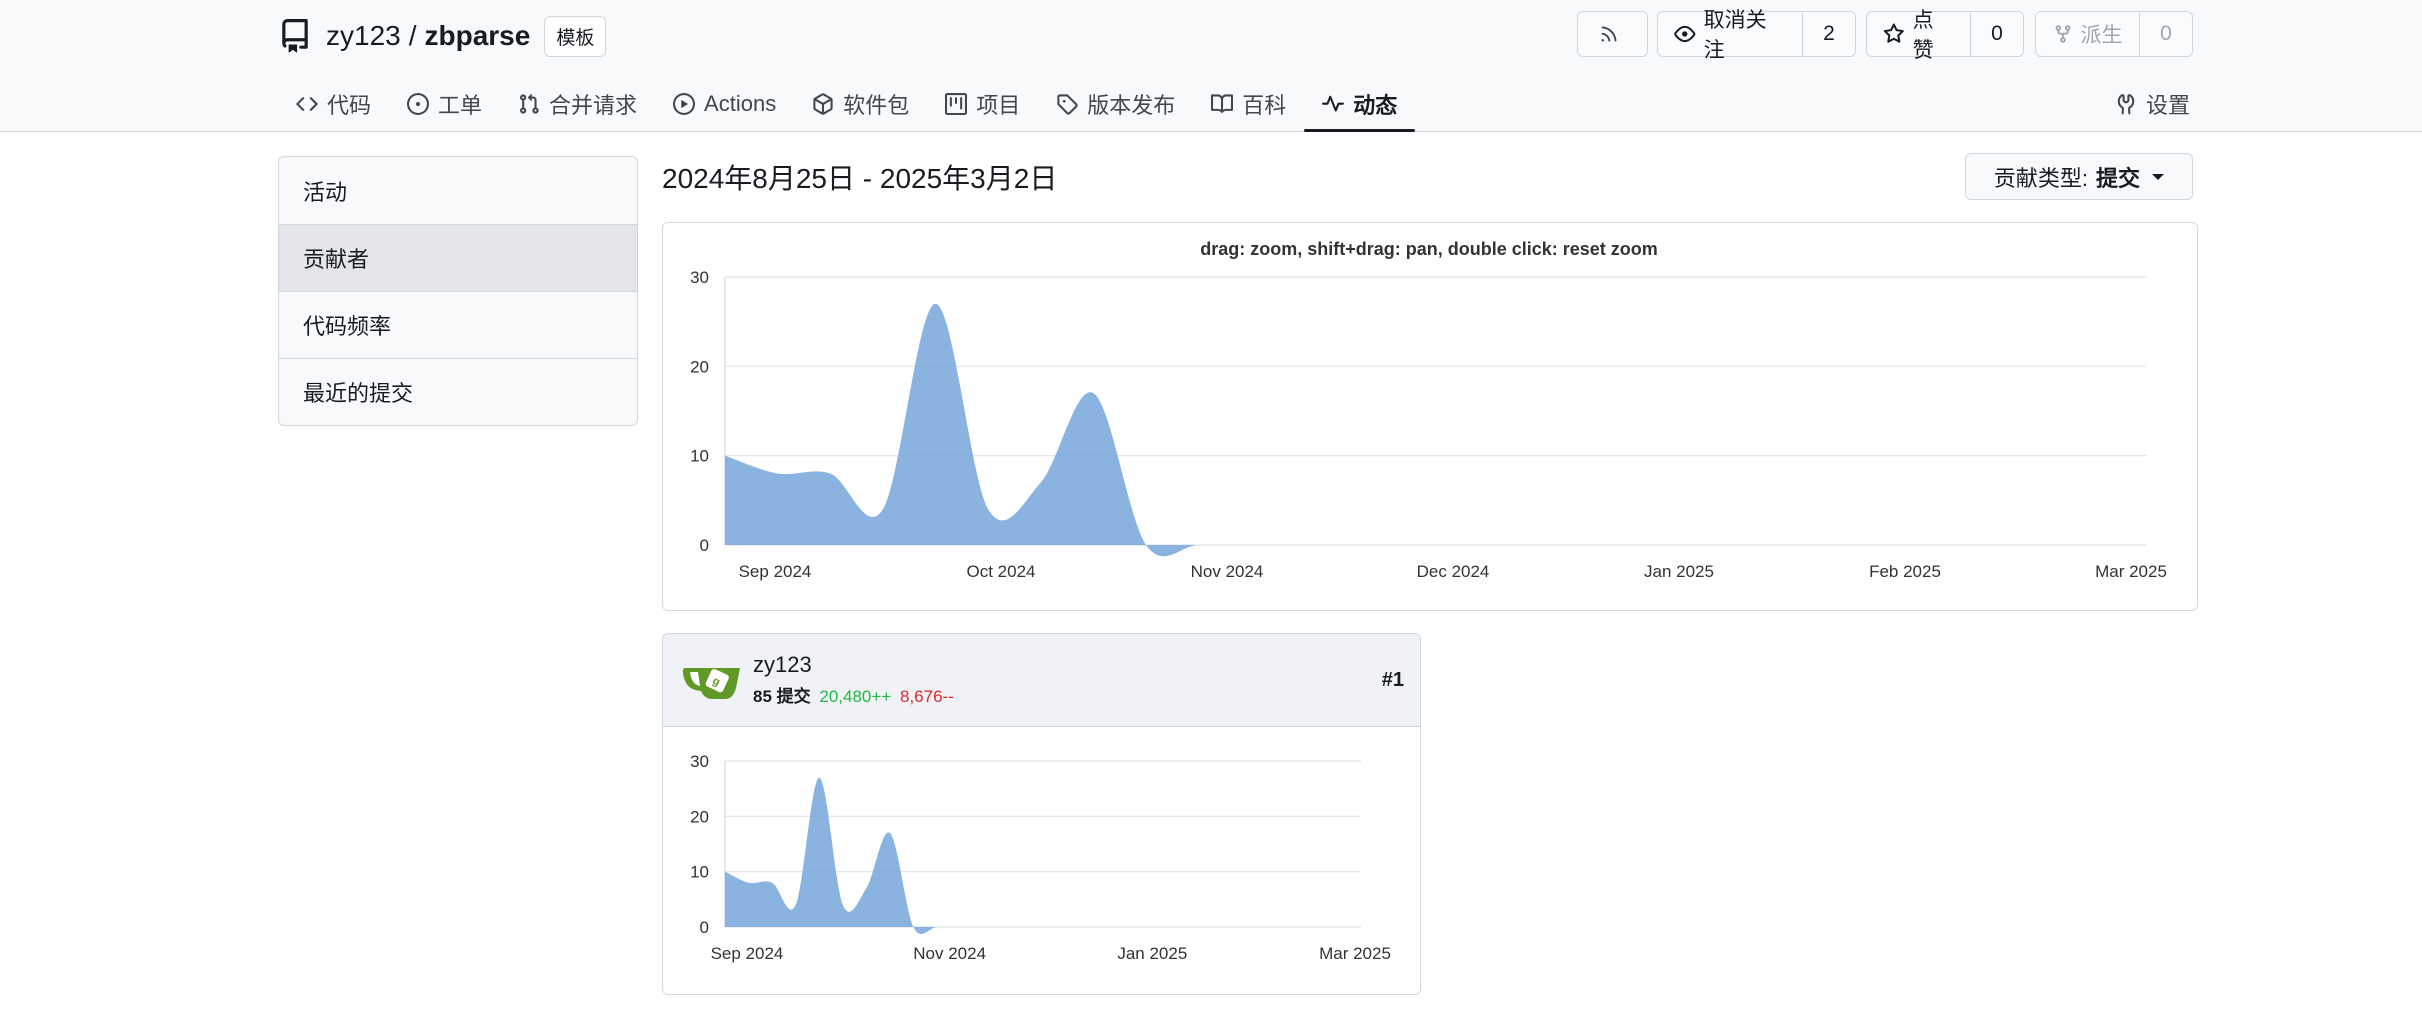 This screenshot has height=1025, width=2422. I want to click on x-tick-label: Dec 2024, so click(1453, 571).